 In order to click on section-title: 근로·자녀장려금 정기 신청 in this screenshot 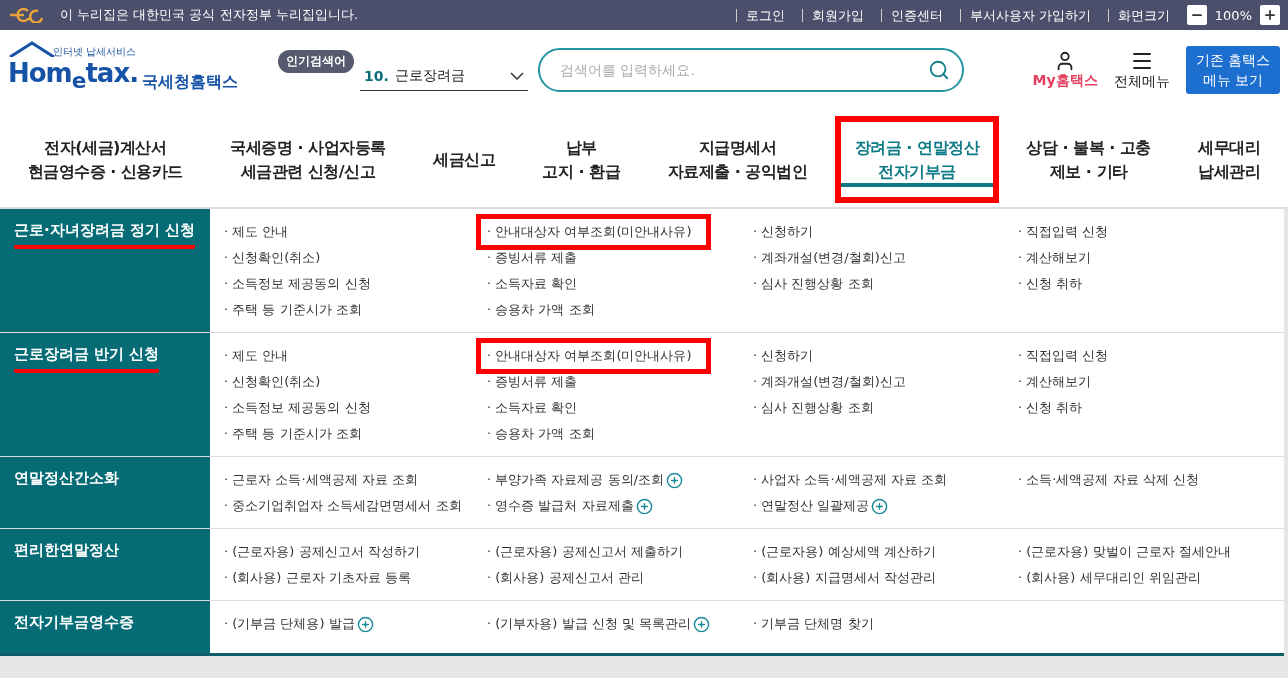, I will do `click(105, 235)`.